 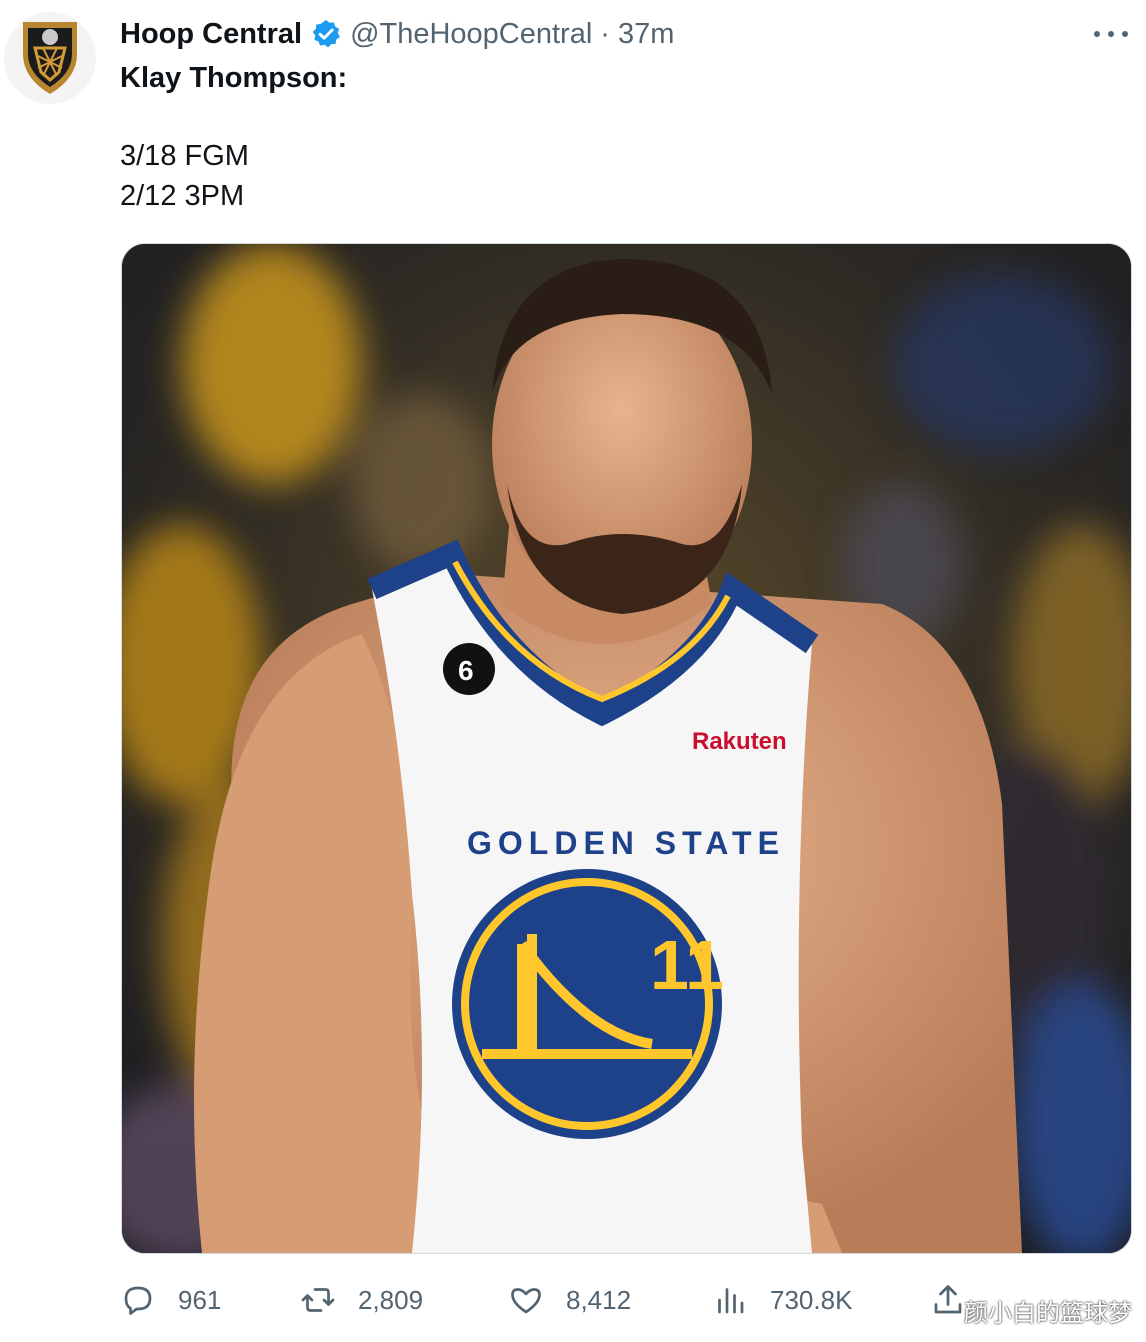 I want to click on retweet-icon, so click(x=318, y=1300).